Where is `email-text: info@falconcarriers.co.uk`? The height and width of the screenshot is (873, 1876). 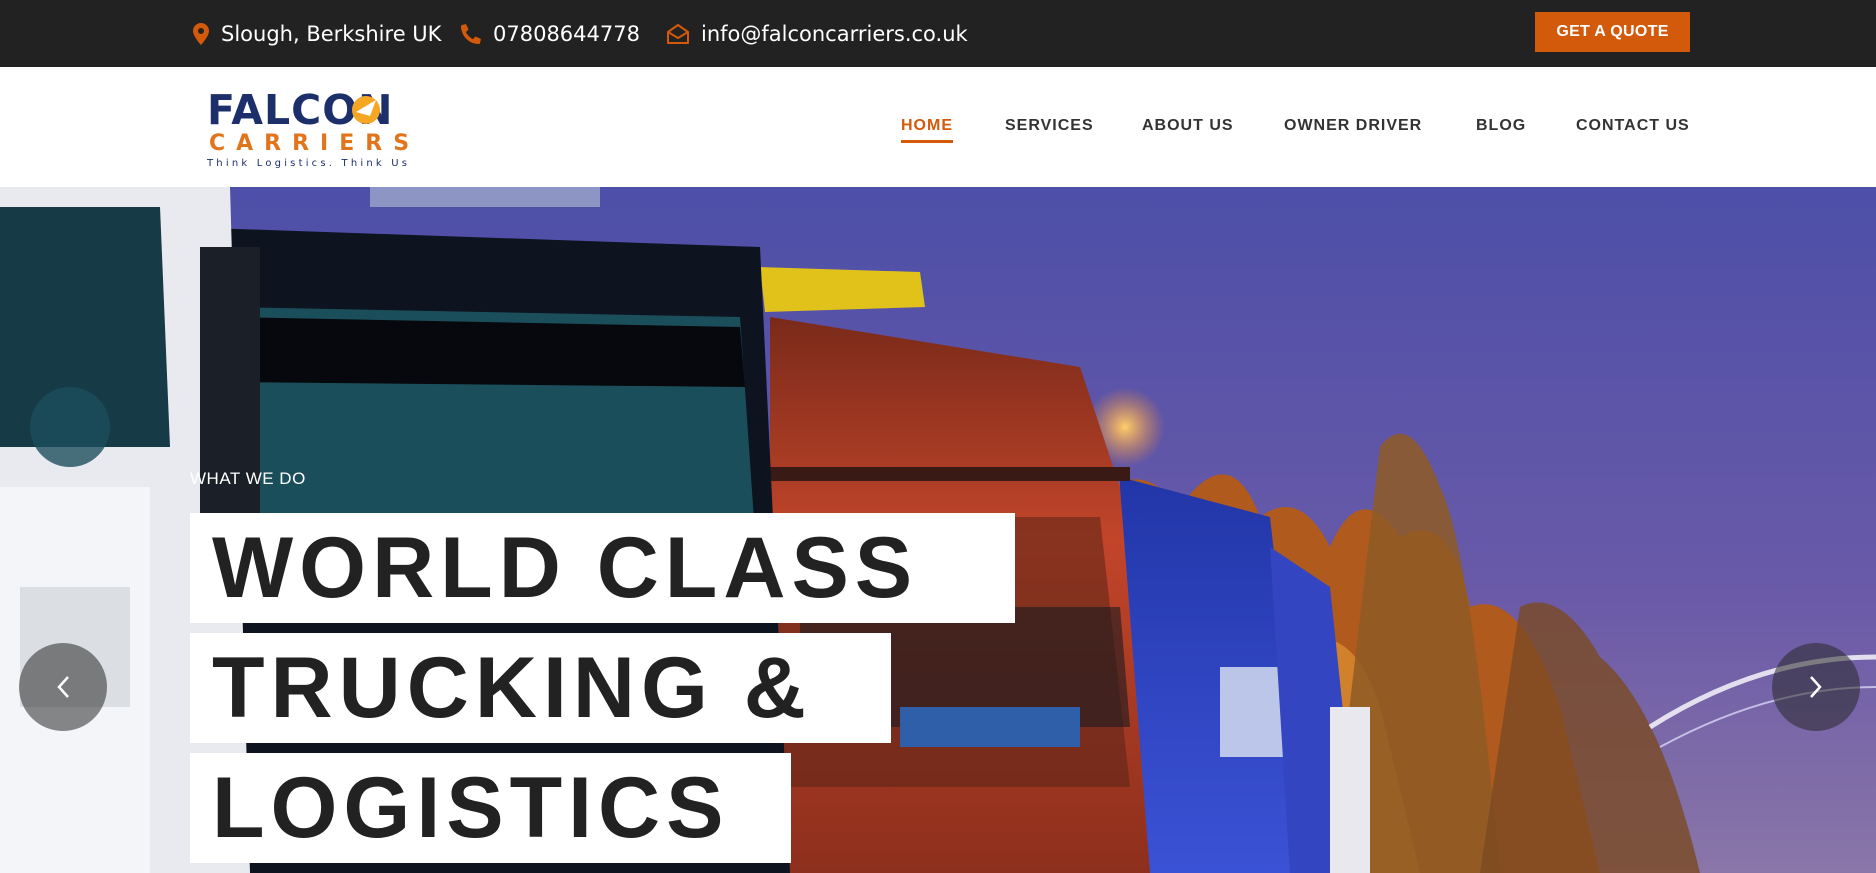 email-text: info@falconcarriers.co.uk is located at coordinates (834, 33).